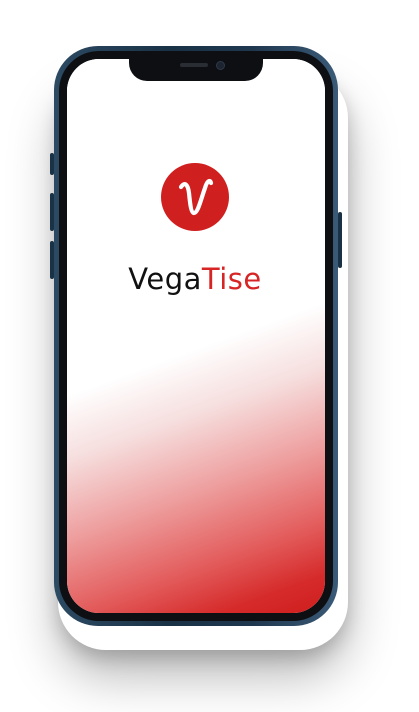  Describe the element at coordinates (194, 65) in the screenshot. I see `earpiece-speaker` at that location.